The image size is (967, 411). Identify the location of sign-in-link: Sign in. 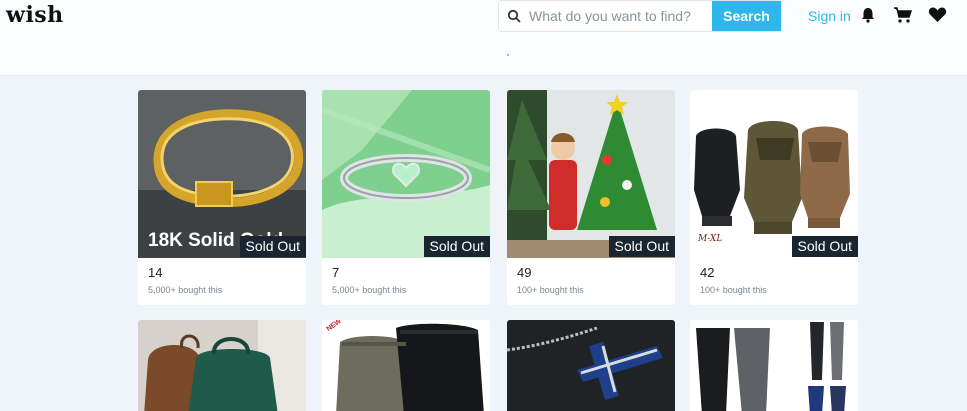
(829, 16).